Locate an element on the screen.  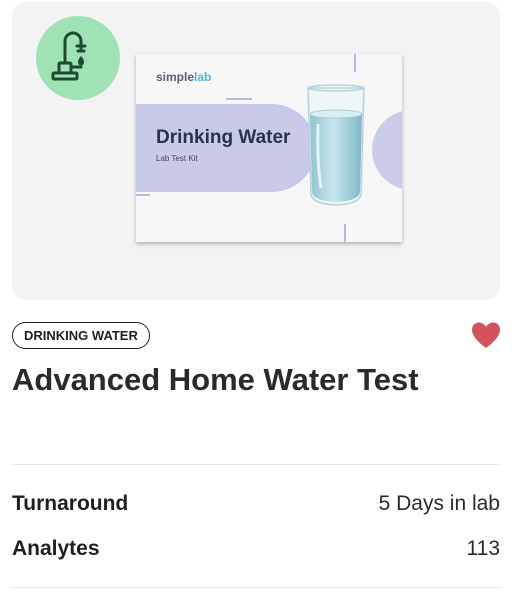
faucet-icon is located at coordinates (69, 56).